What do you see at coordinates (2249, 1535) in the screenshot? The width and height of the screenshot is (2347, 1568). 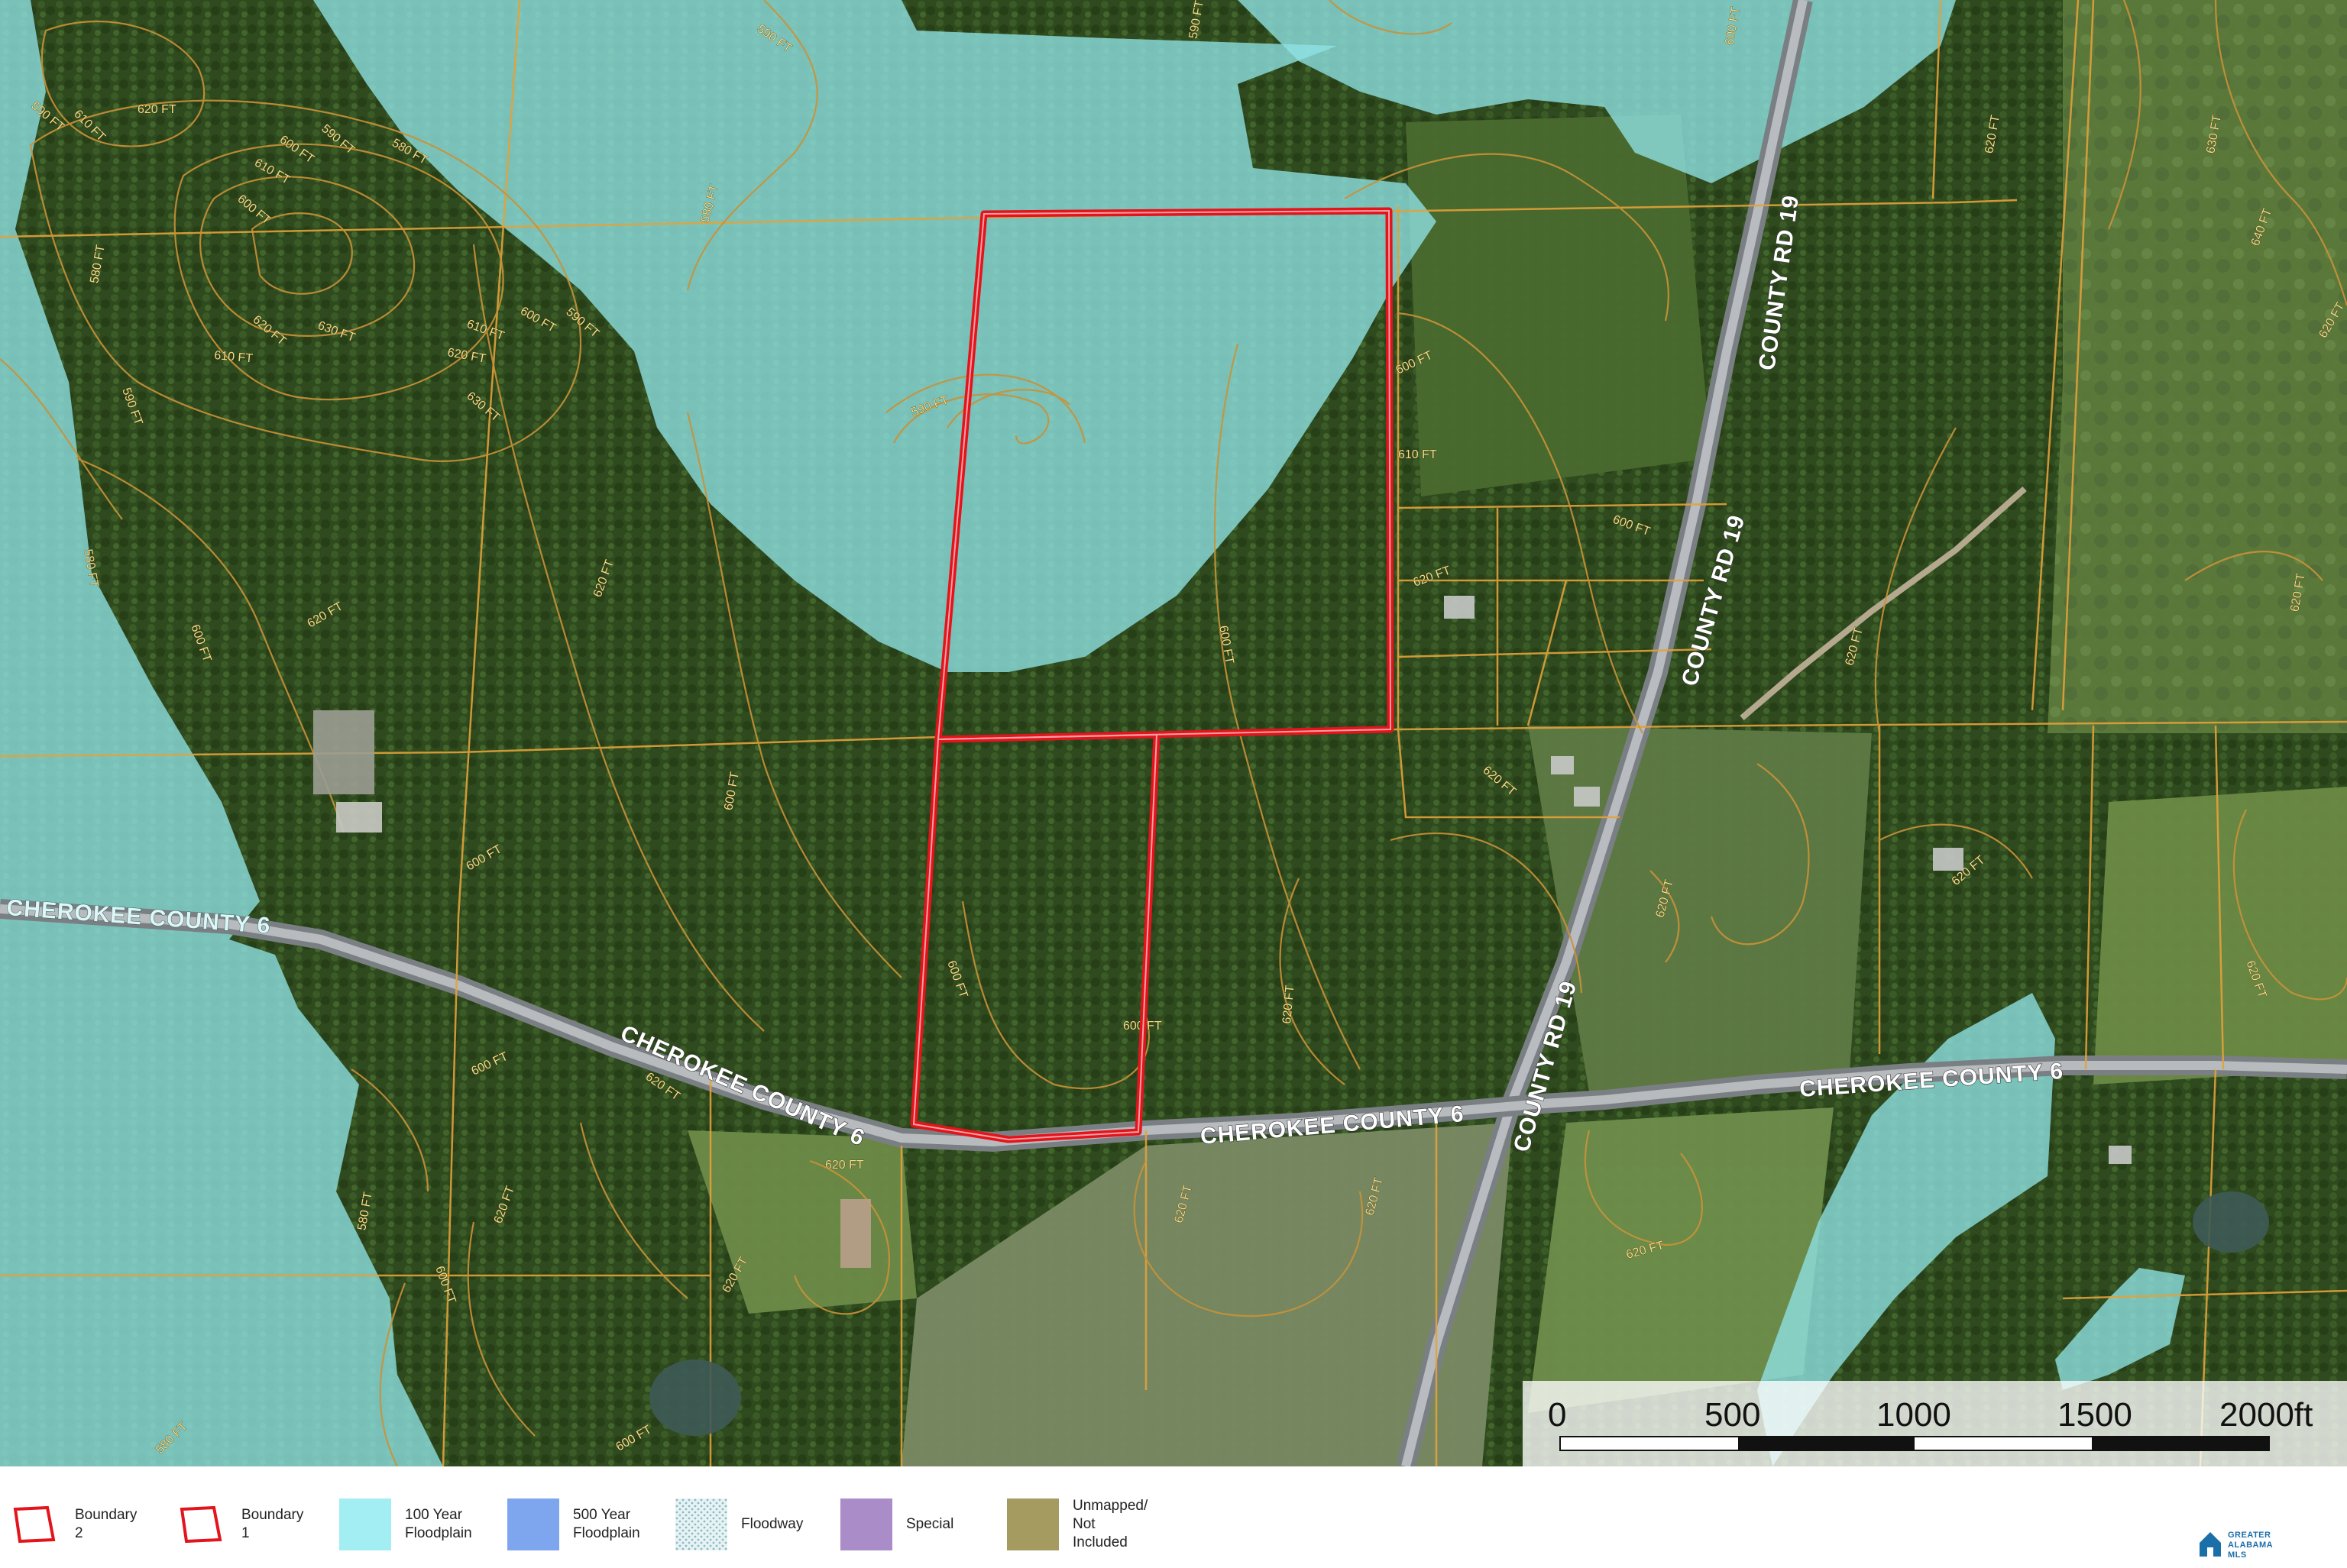 I see `brand-line-1: GREATER` at bounding box center [2249, 1535].